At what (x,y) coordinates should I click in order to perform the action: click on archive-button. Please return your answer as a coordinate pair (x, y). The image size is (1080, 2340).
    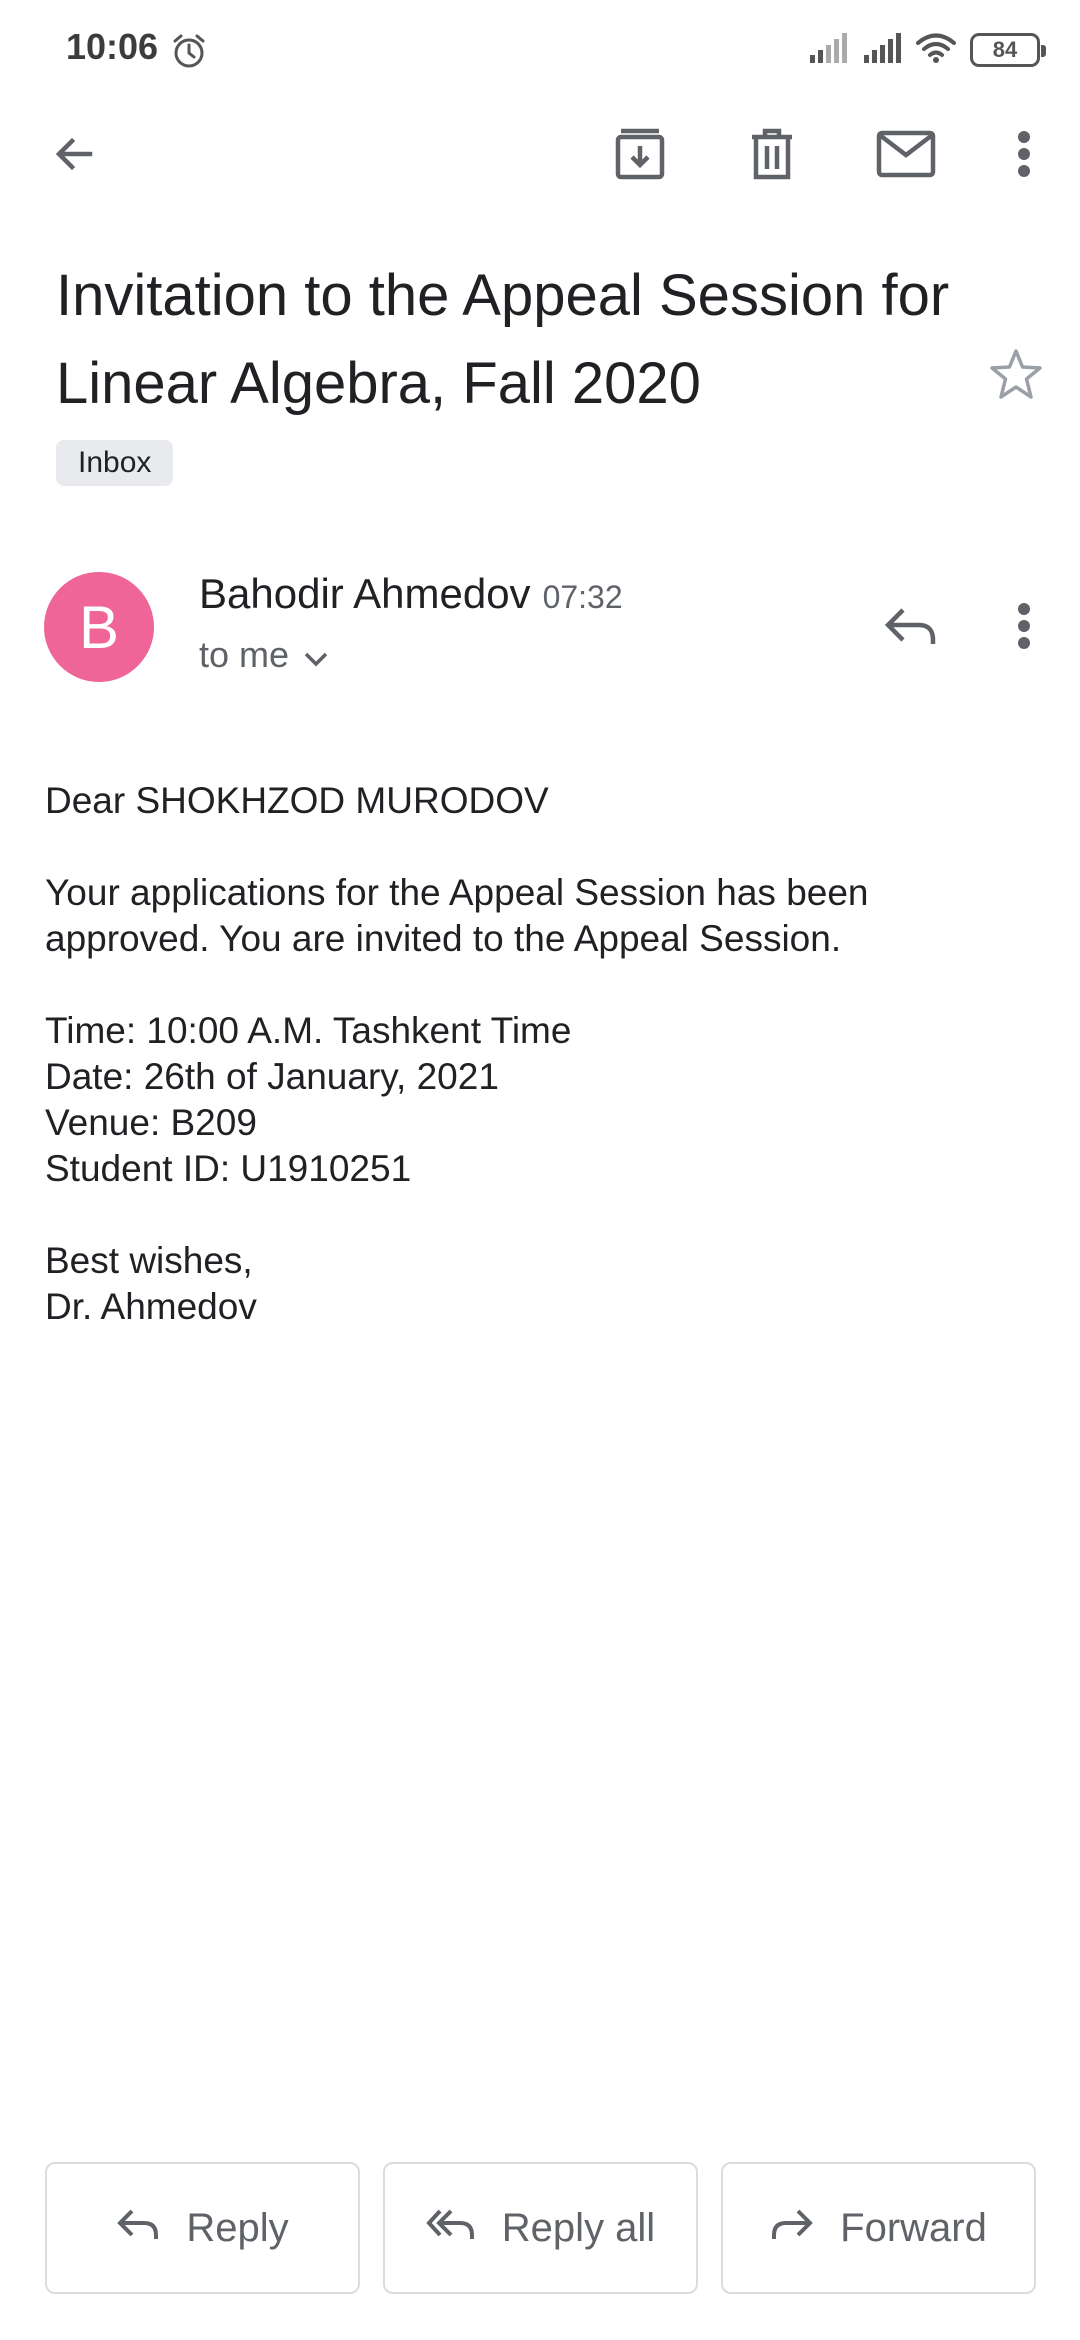
    Looking at the image, I should click on (640, 156).